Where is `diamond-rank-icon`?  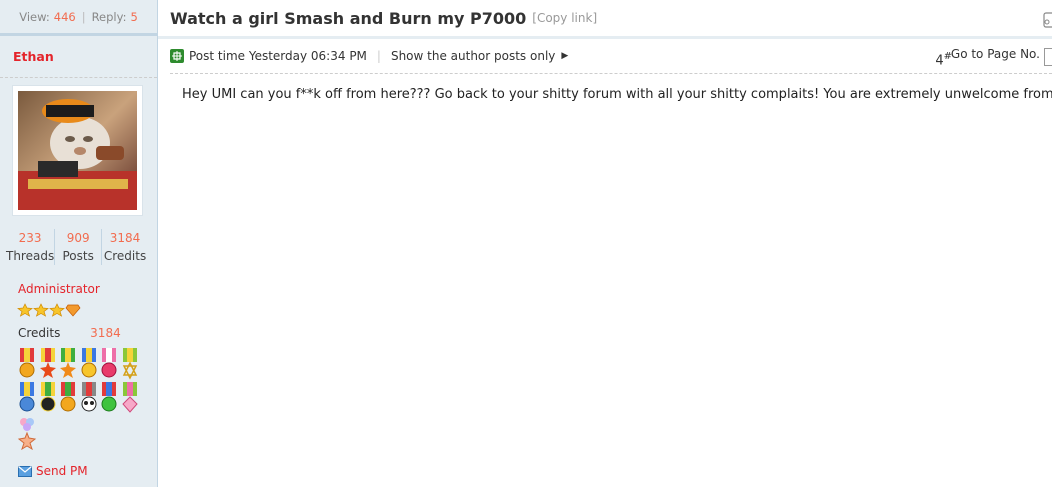 diamond-rank-icon is located at coordinates (73, 310).